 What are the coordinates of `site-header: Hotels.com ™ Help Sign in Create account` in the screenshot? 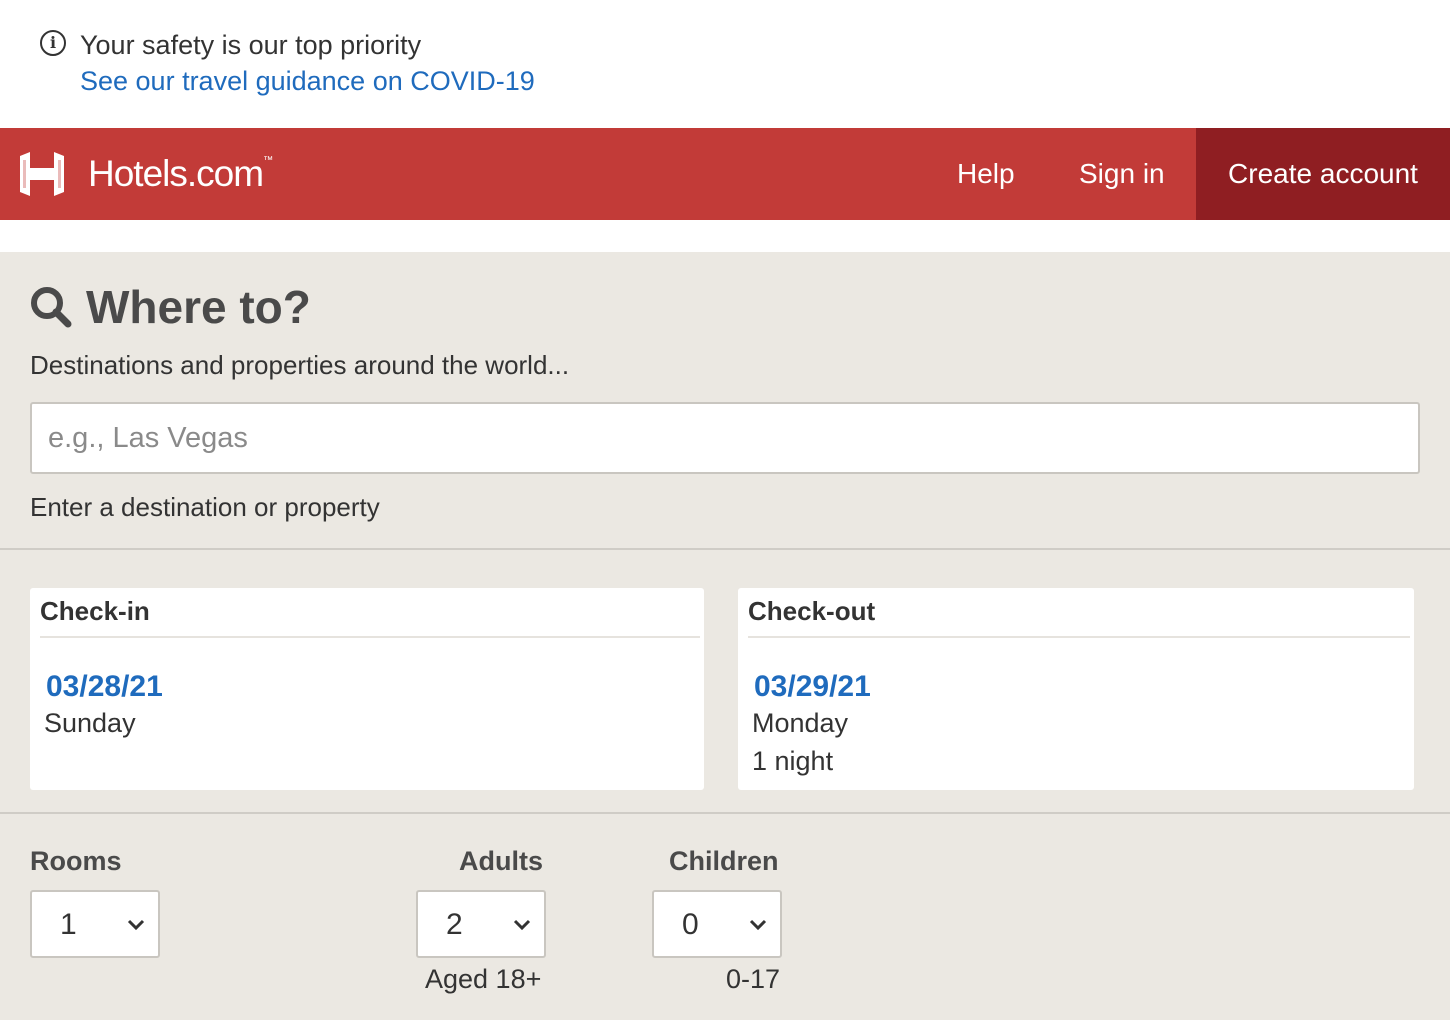 It's located at (725, 174).